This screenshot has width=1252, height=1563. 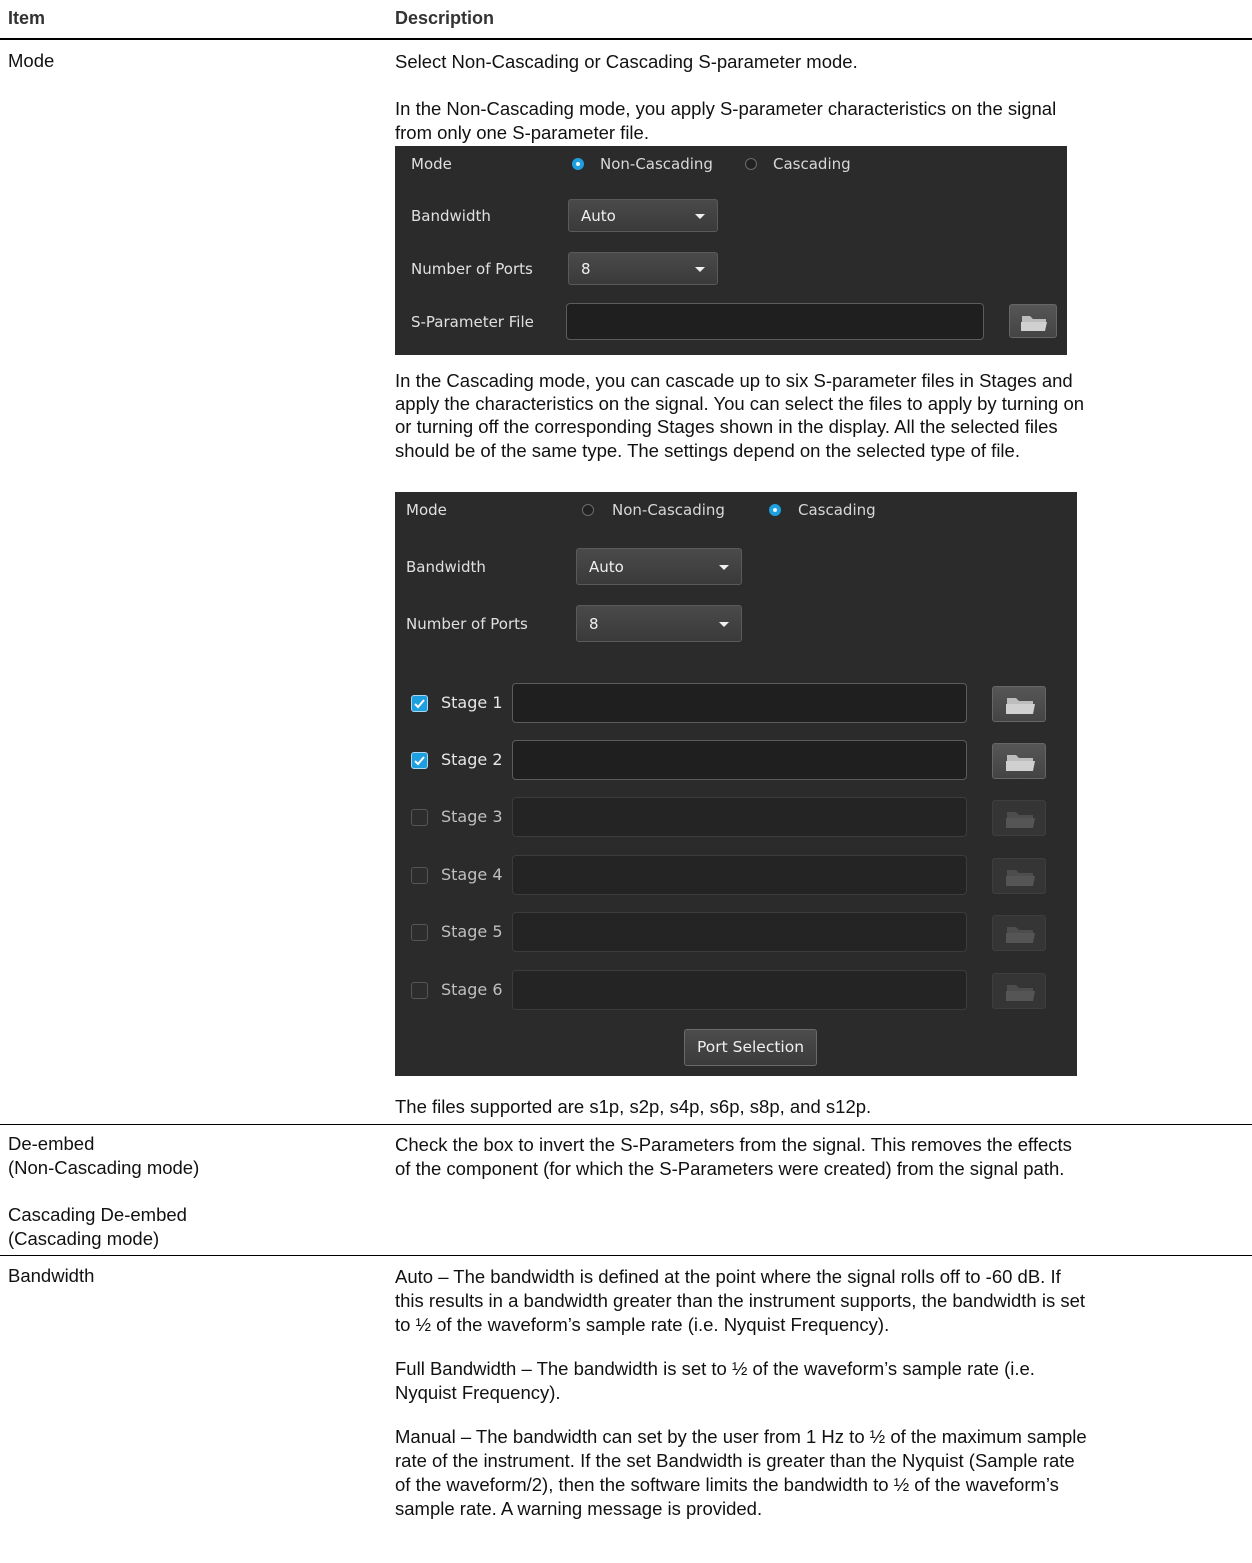 What do you see at coordinates (626, 1124) in the screenshot?
I see `row-rule-deembed` at bounding box center [626, 1124].